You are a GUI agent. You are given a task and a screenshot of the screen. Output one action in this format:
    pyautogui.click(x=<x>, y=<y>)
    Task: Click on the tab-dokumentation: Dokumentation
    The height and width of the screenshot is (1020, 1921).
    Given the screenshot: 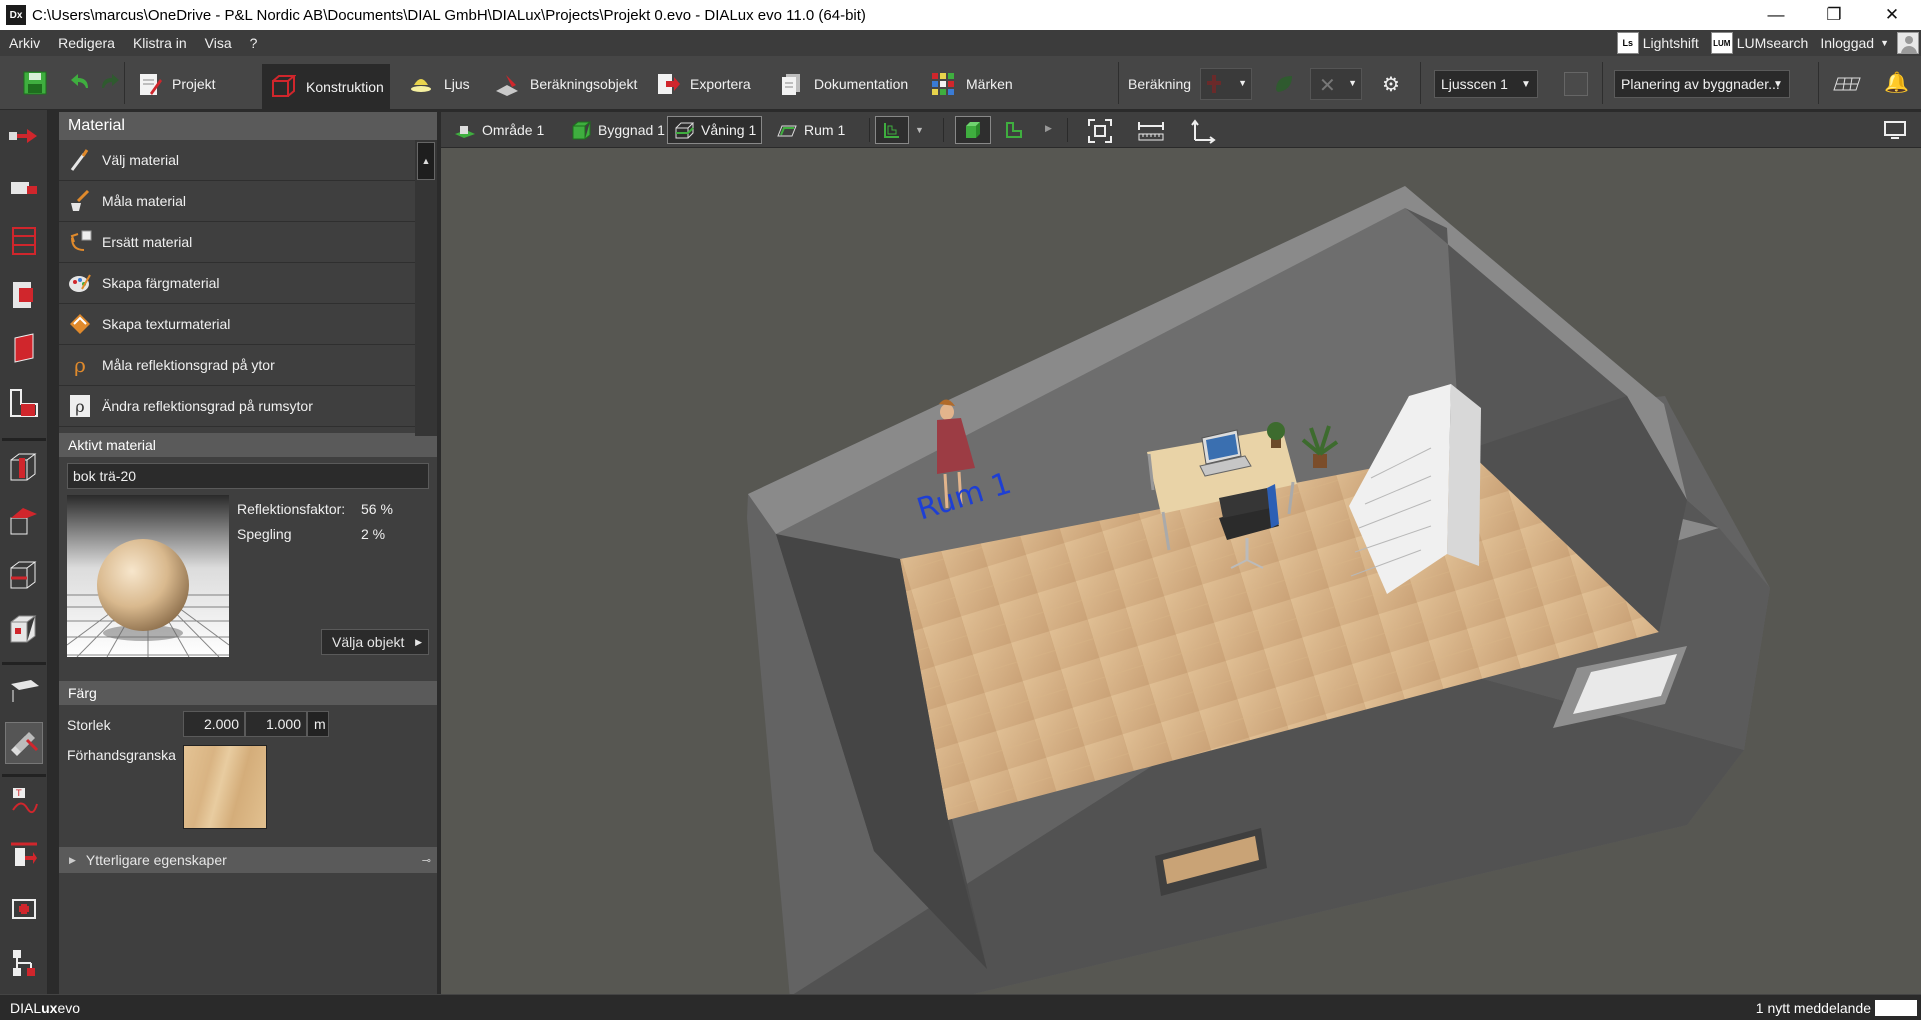 What is the action you would take?
    pyautogui.click(x=843, y=84)
    